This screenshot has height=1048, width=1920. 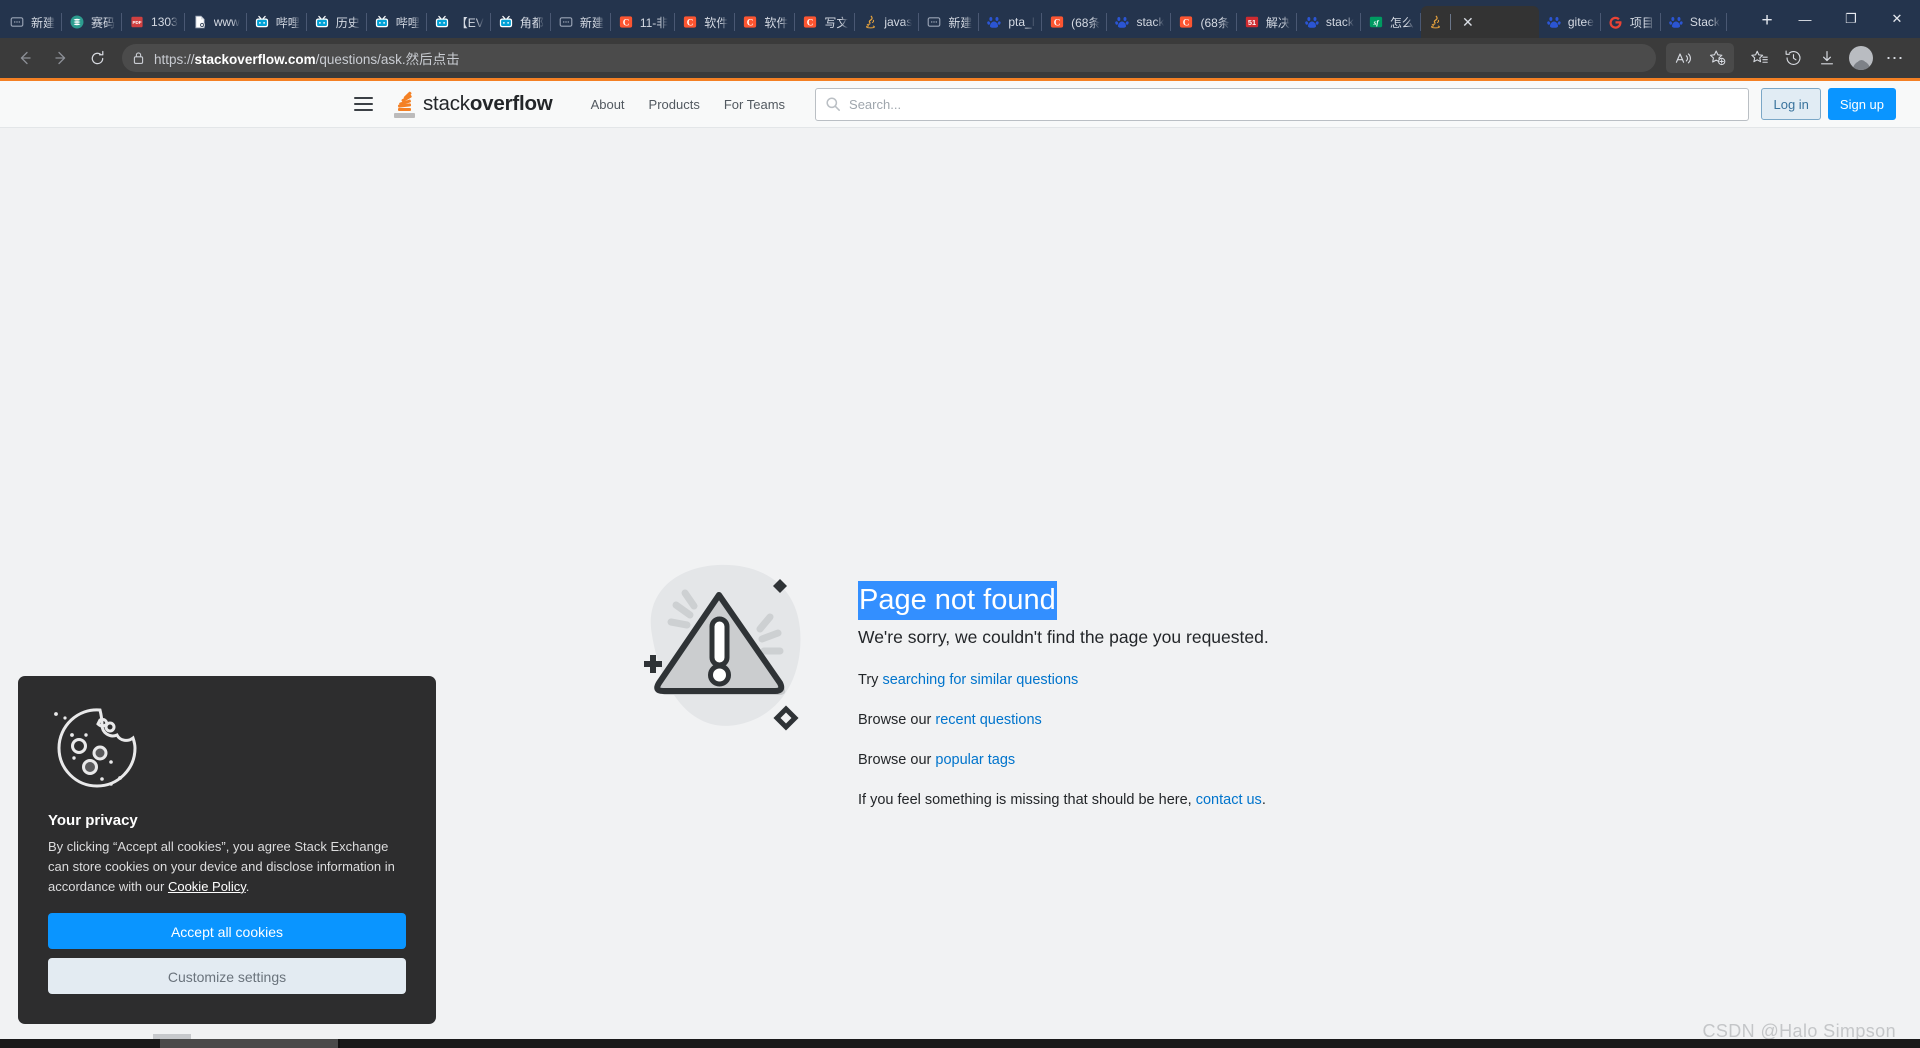 I want to click on nav-link-for-teams: For Teams, so click(x=754, y=104).